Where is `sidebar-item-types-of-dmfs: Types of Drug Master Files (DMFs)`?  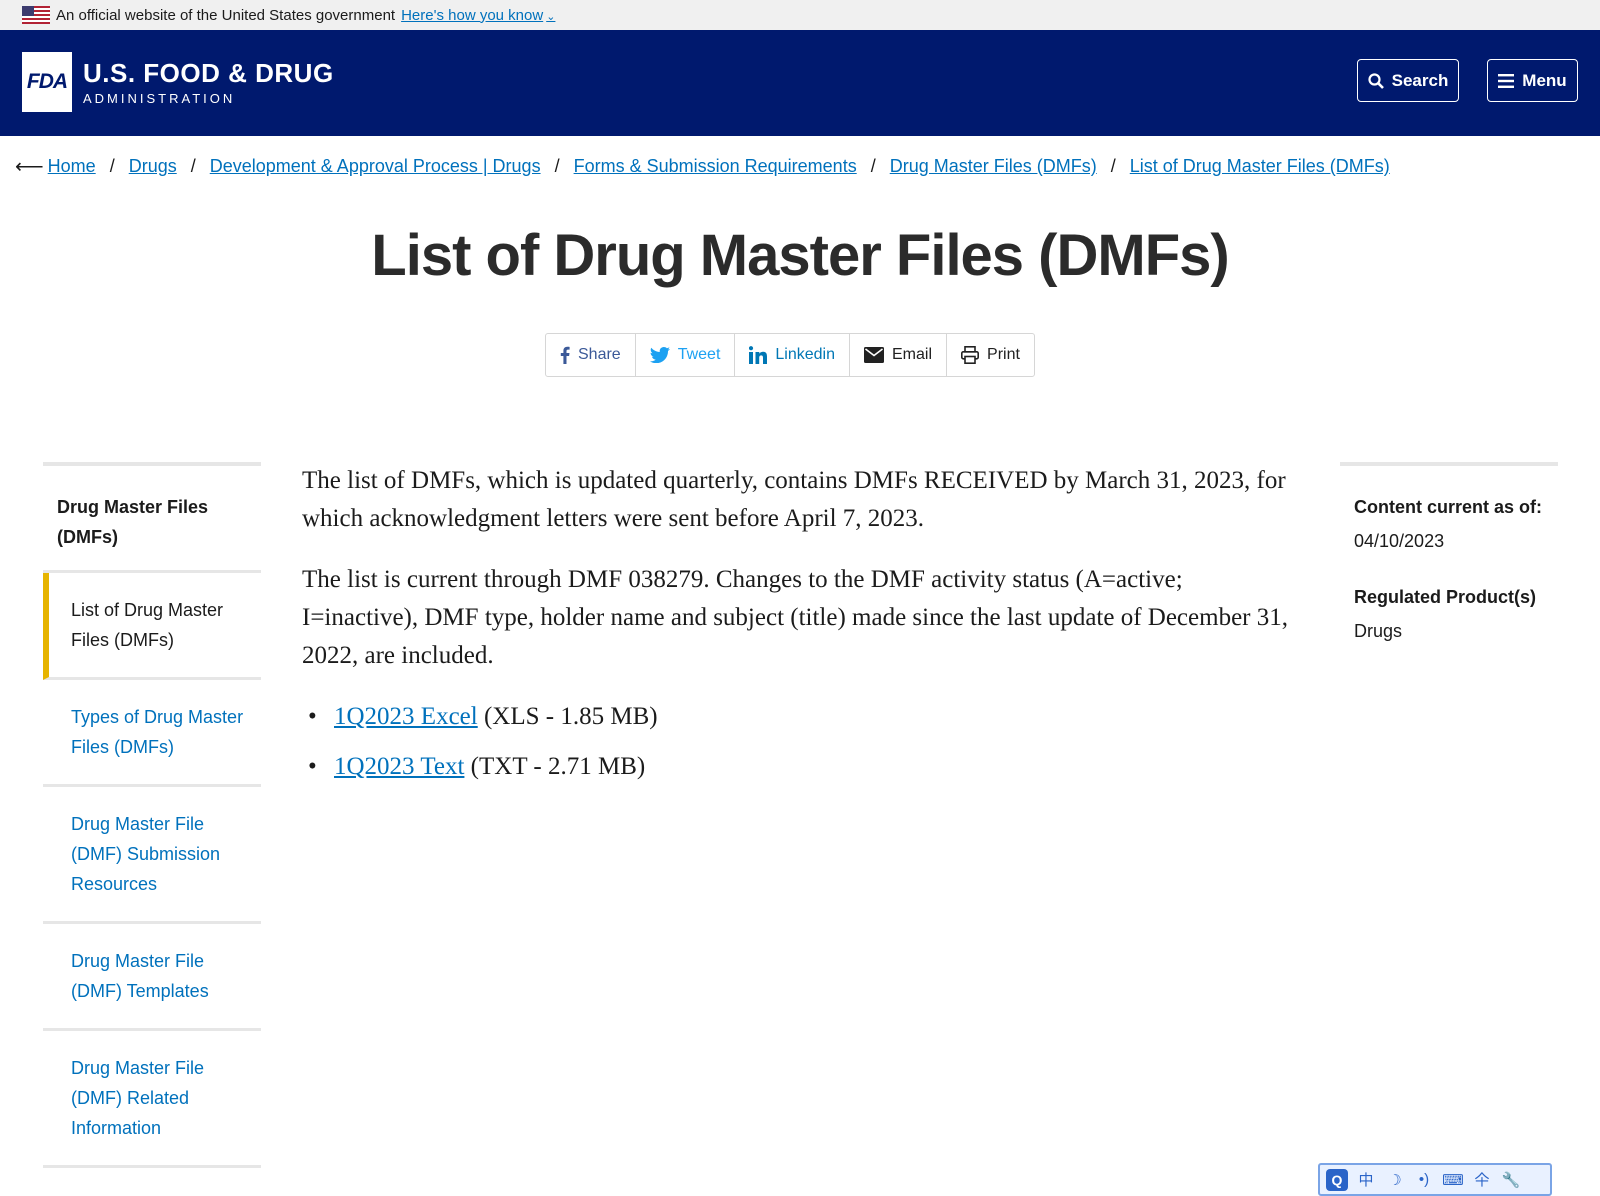
sidebar-item-types-of-dmfs: Types of Drug Master Files (DMFs) is located at coordinates (152, 733).